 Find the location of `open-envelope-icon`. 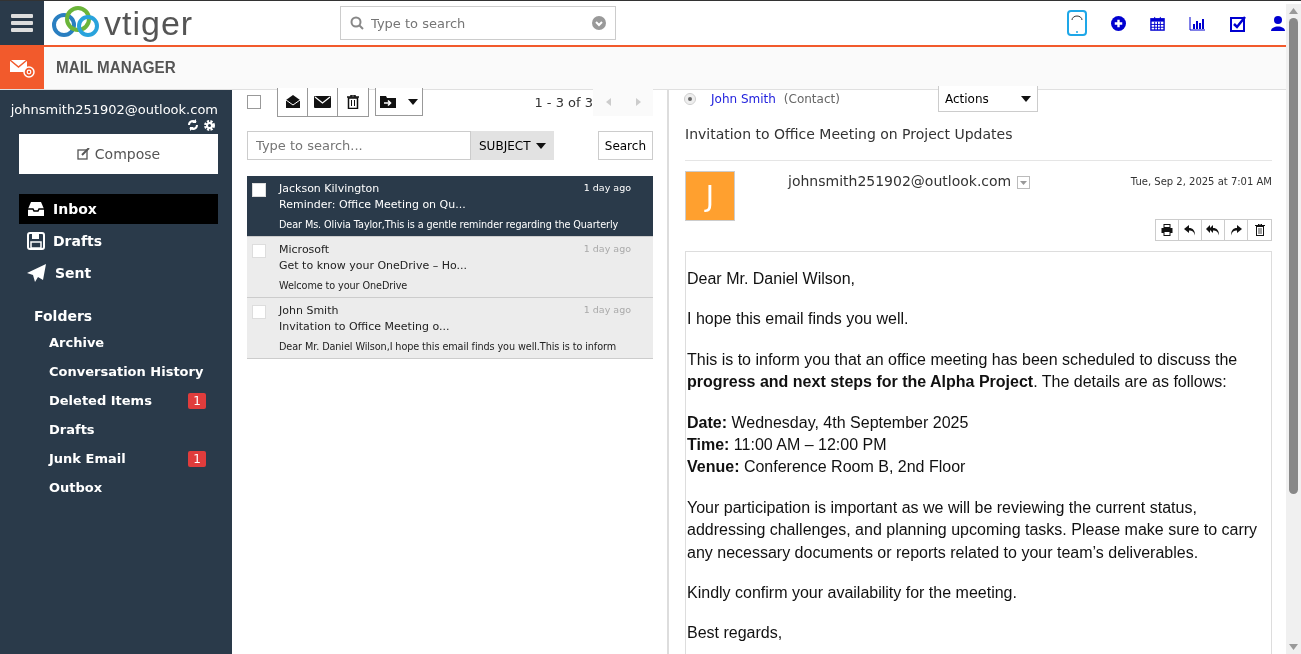

open-envelope-icon is located at coordinates (292, 101).